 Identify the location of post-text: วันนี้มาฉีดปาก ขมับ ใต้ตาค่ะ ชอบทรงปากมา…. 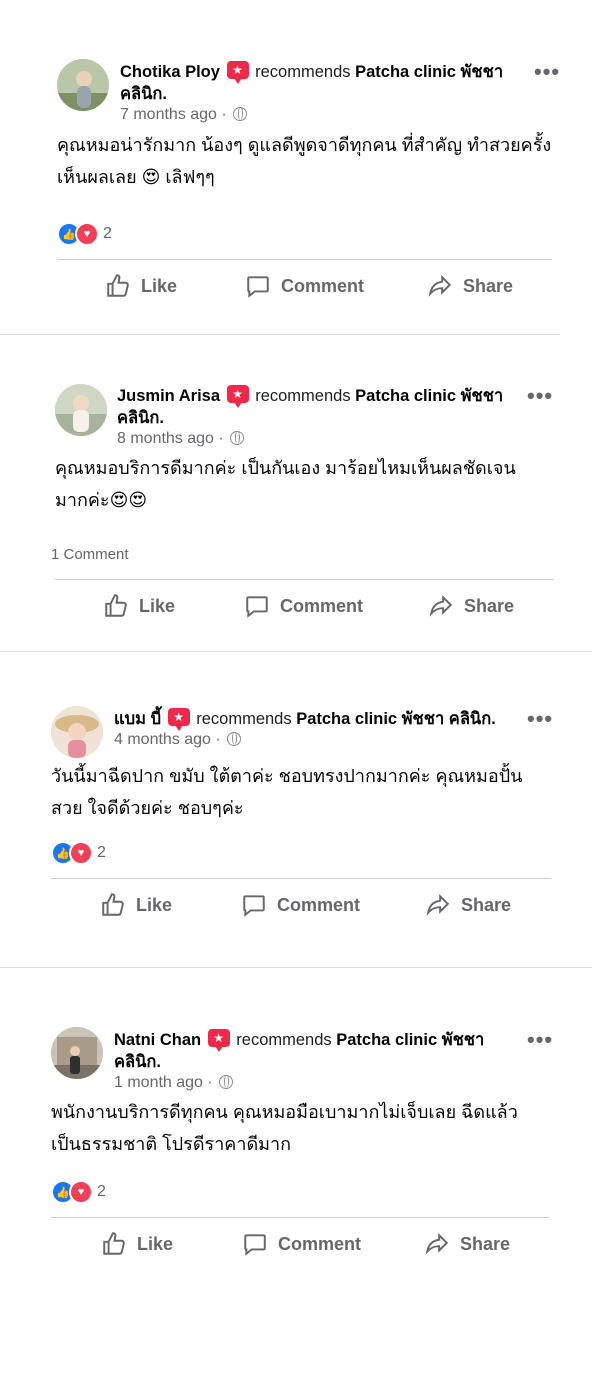
(287, 792).